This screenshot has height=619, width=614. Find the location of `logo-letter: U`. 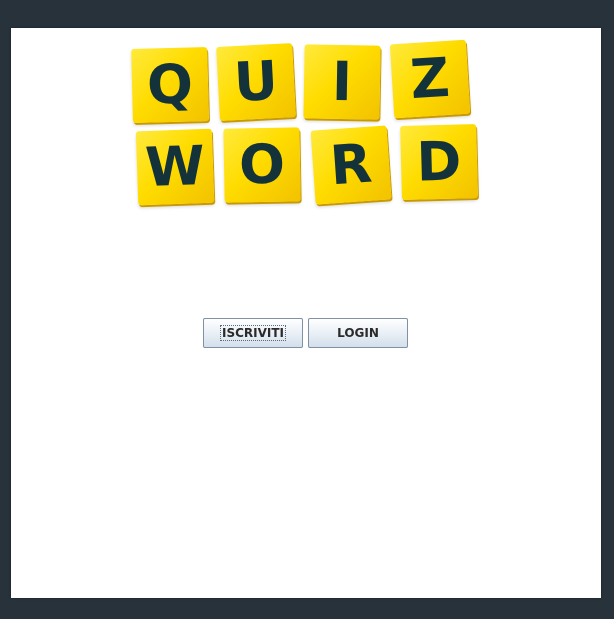

logo-letter: U is located at coordinates (256, 81).